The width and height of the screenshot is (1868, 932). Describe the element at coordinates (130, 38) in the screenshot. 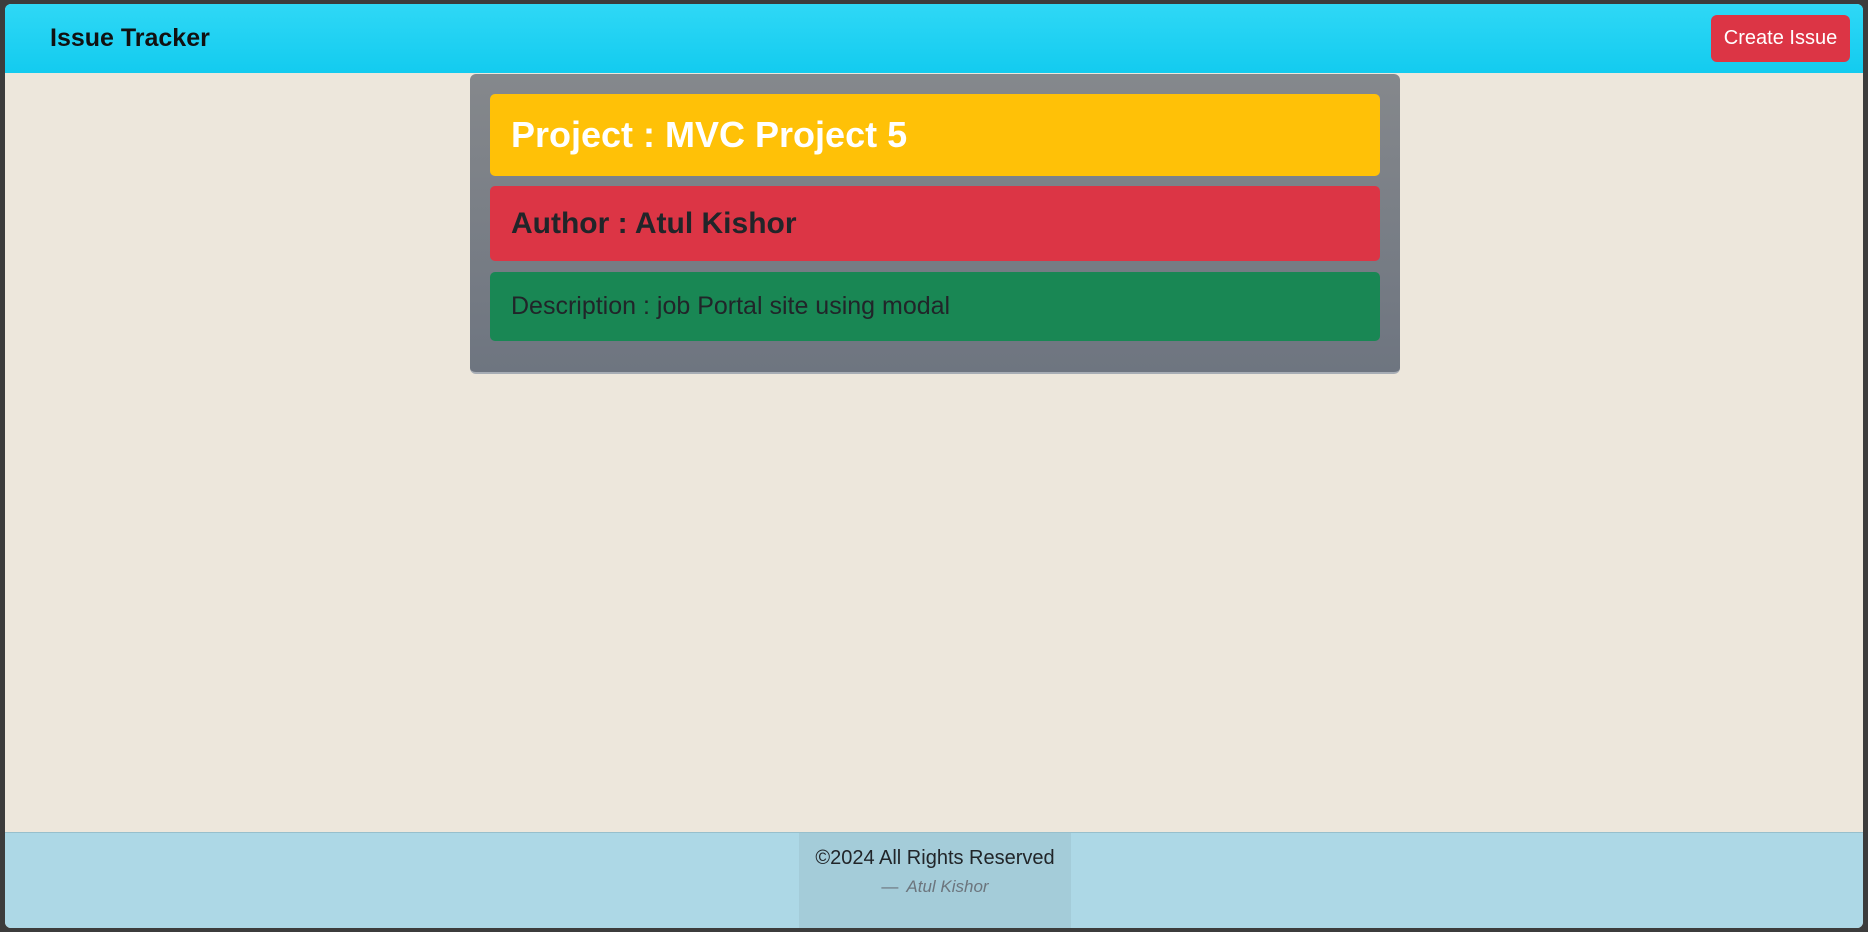

I see `brand-link: Issue Tracker` at that location.